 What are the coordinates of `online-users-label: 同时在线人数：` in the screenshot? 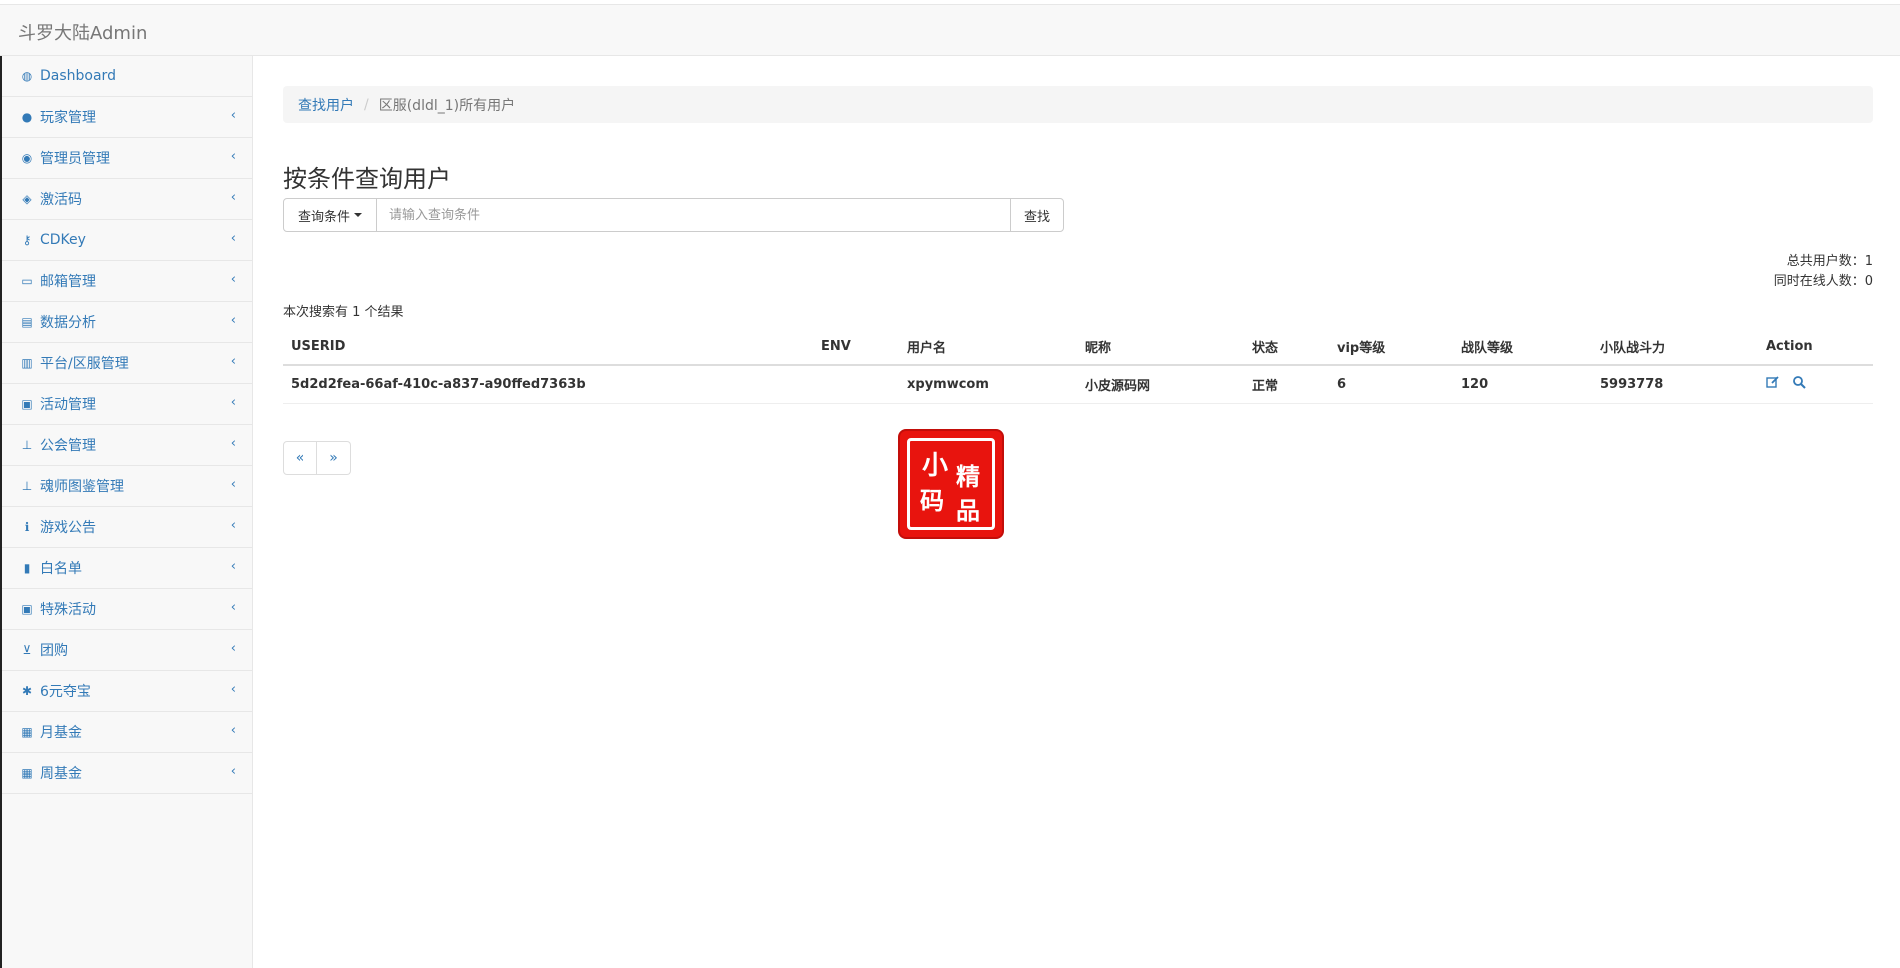 It's located at (1819, 281).